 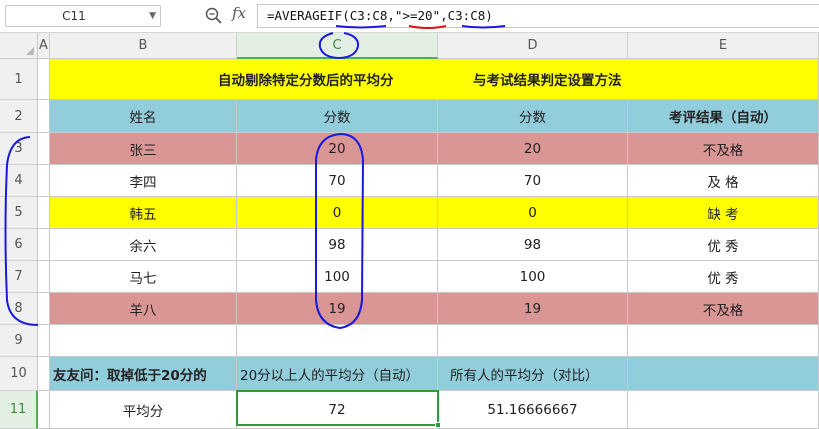 I want to click on cell-name: 李四, so click(x=143, y=181).